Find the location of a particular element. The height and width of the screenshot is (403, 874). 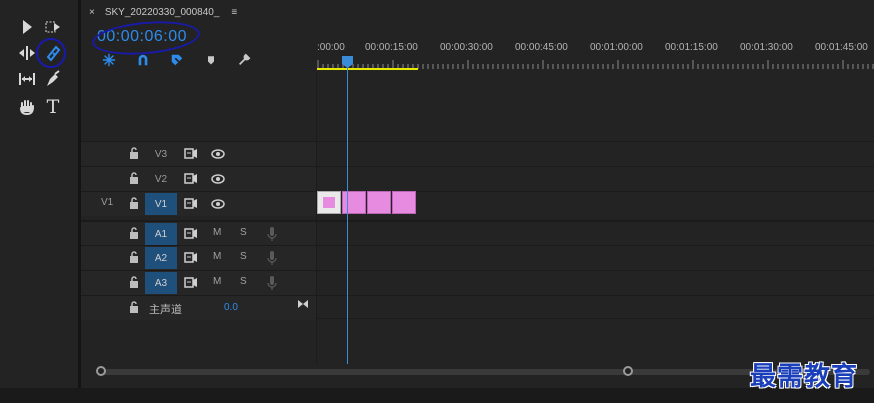

track-header: V3 is located at coordinates (198, 154).